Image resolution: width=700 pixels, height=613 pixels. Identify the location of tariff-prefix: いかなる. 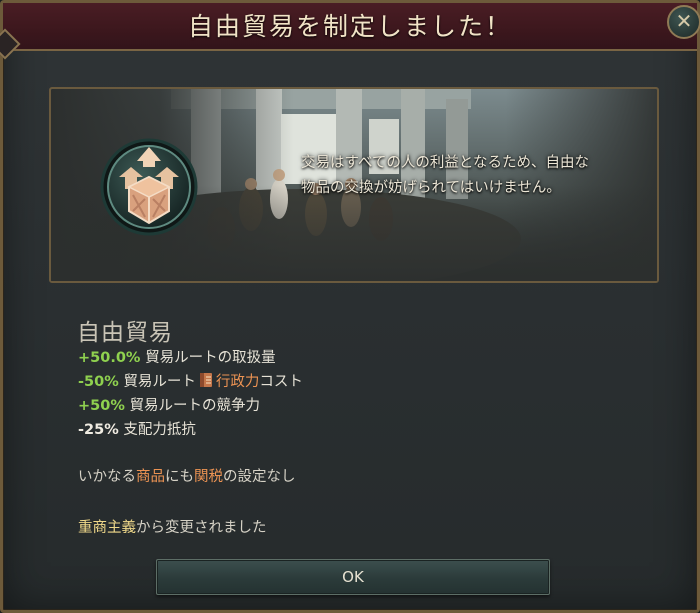
(107, 477).